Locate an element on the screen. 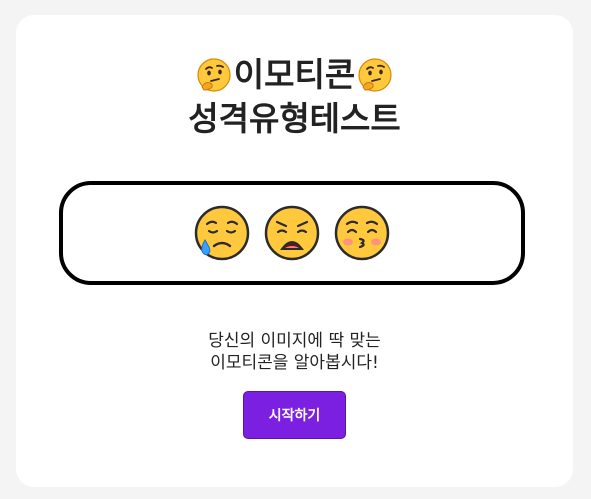  weary-face-icon is located at coordinates (292, 233).